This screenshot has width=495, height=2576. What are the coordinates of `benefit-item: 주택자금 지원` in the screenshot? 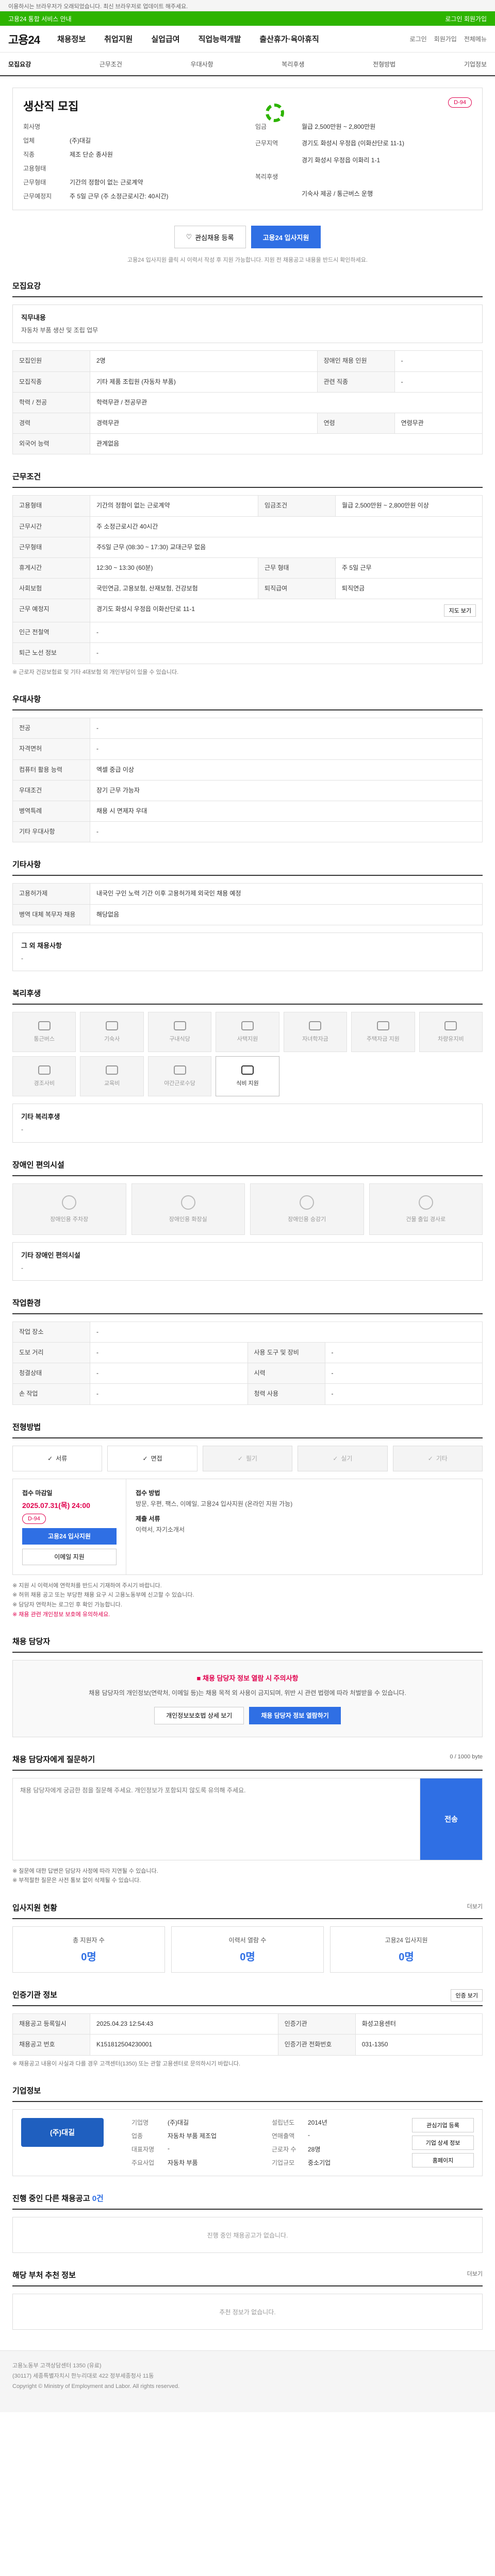 It's located at (383, 1032).